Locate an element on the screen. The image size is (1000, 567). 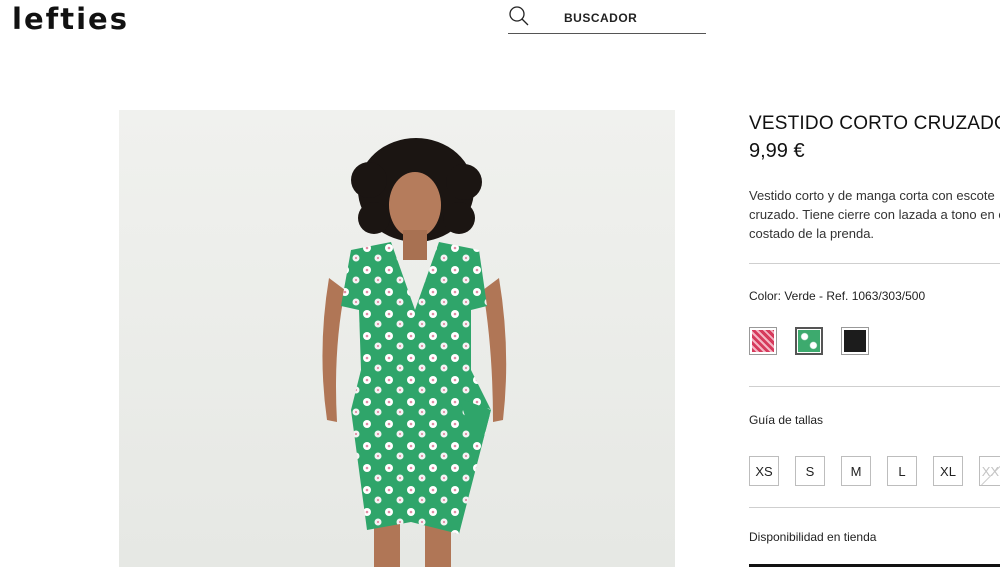
size-option-xl: XL is located at coordinates (948, 471).